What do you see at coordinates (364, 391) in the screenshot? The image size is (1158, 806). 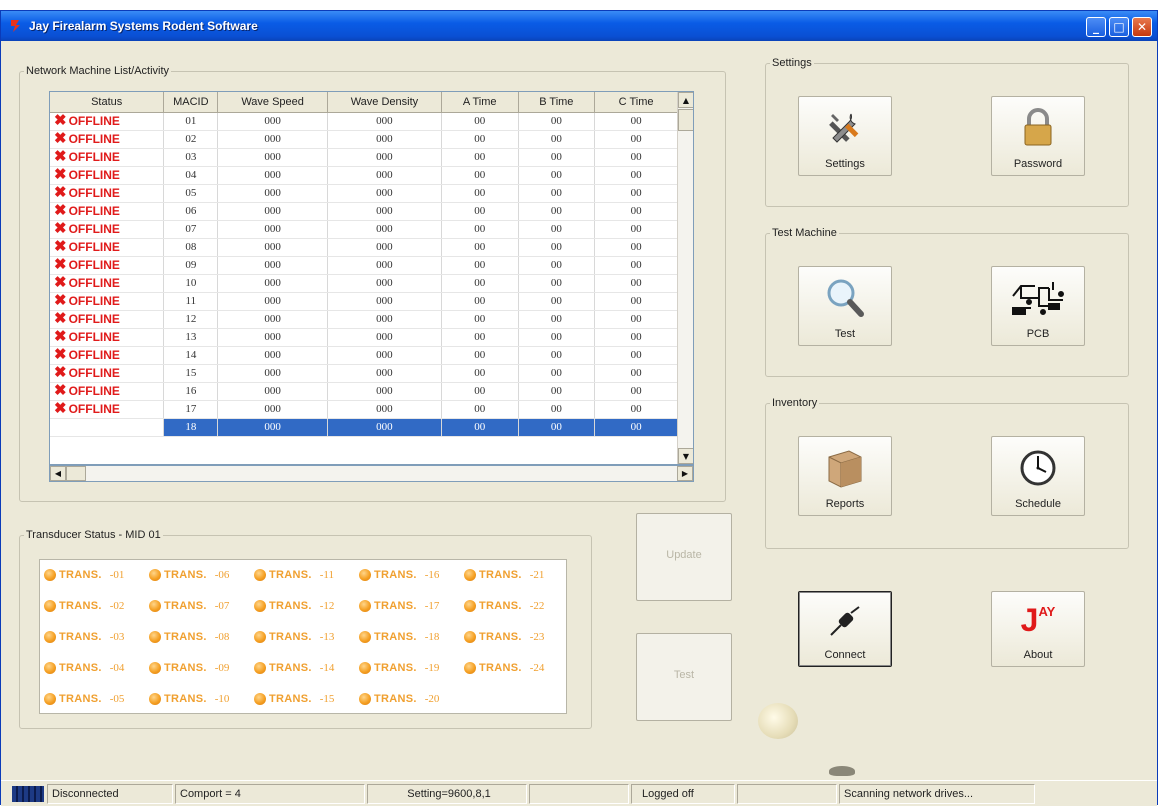 I see `table-row: ✖ OFFLINE 16 000 000 00 00 00` at bounding box center [364, 391].